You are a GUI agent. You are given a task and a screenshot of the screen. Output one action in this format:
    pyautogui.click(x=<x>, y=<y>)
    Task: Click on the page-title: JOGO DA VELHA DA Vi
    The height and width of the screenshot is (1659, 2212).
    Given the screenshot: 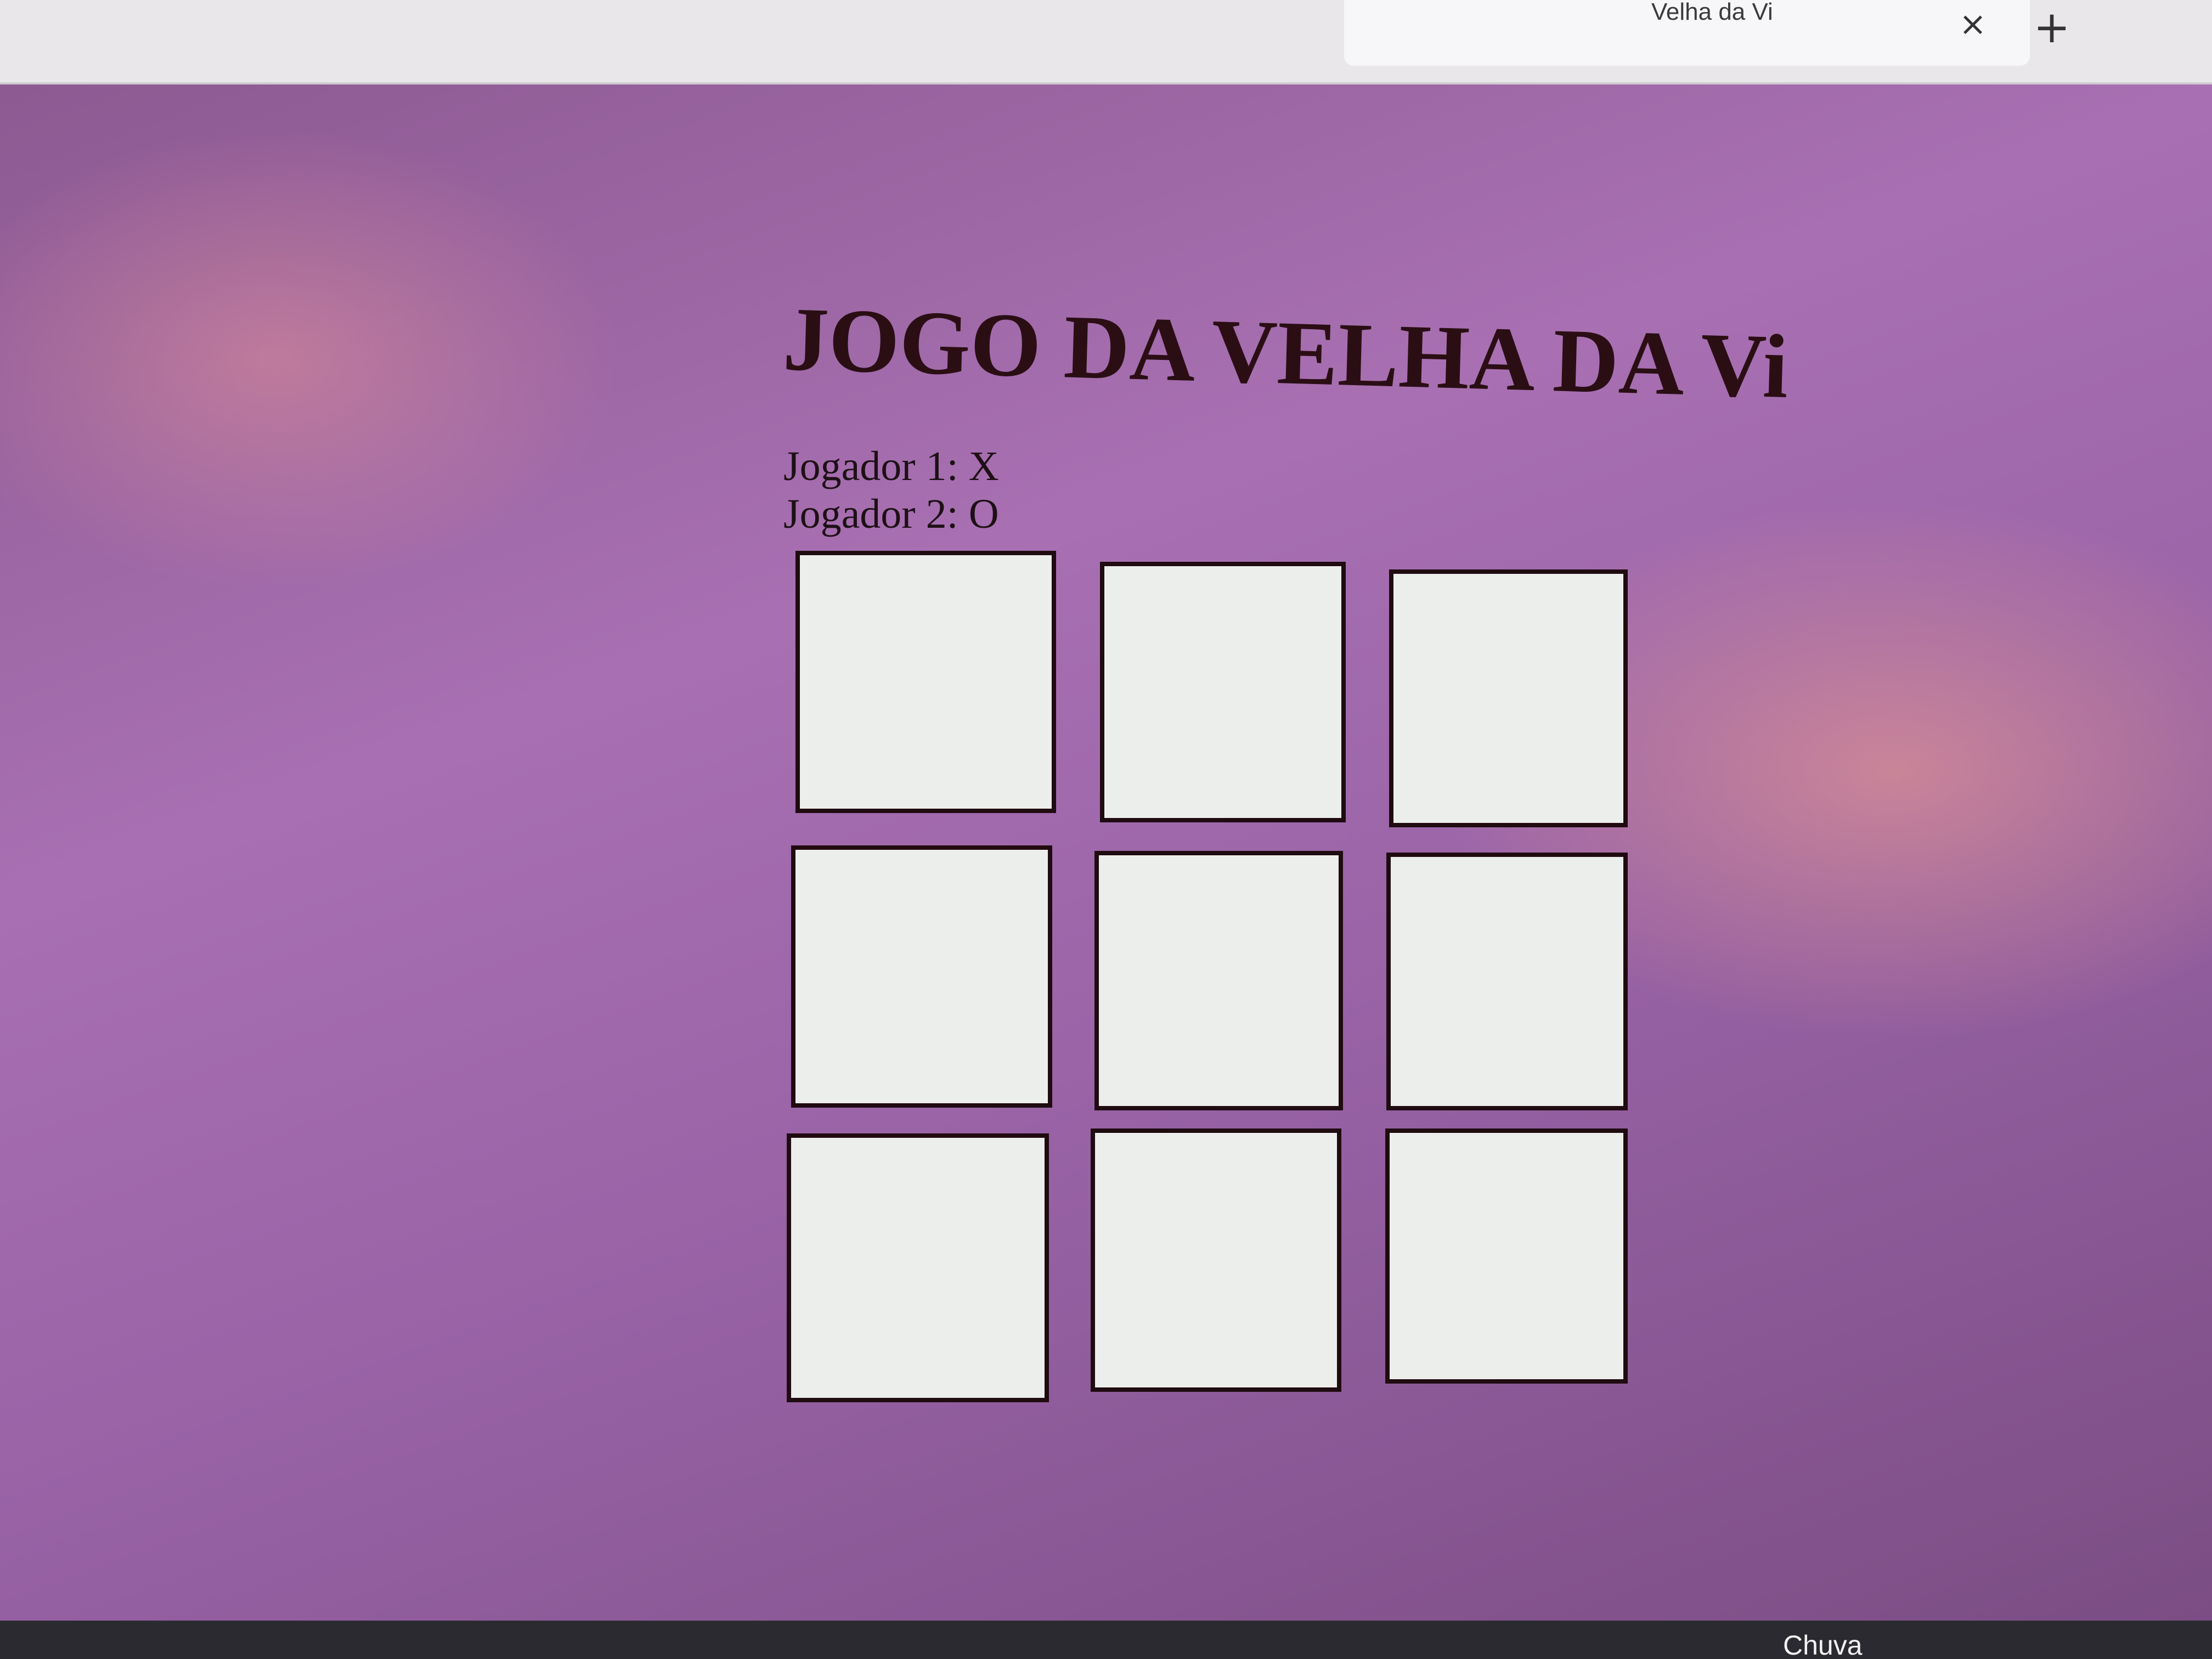 What is the action you would take?
    pyautogui.click(x=1286, y=352)
    